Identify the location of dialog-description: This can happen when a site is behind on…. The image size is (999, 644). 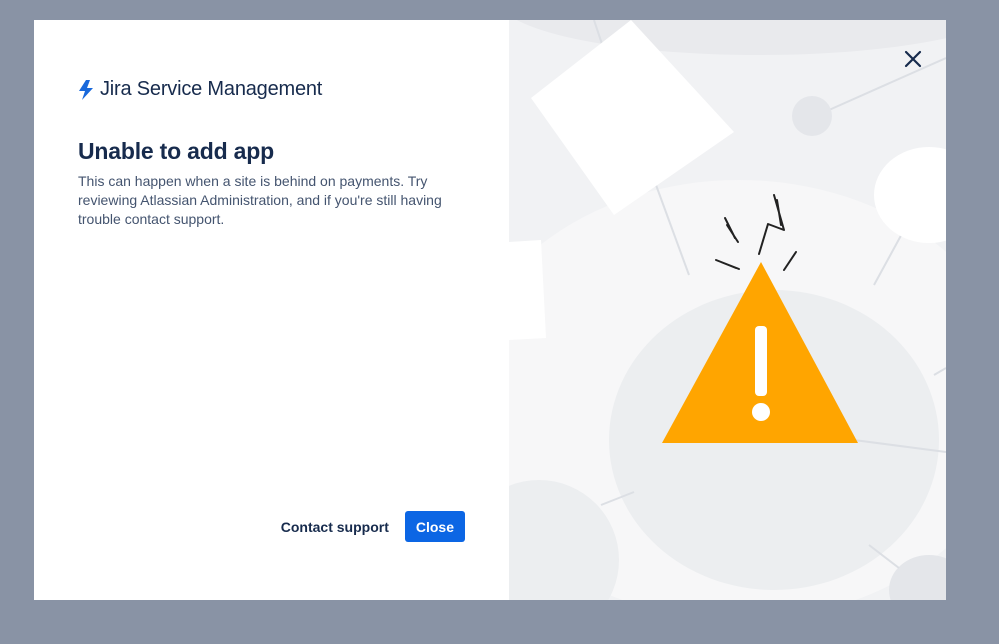
(260, 200).